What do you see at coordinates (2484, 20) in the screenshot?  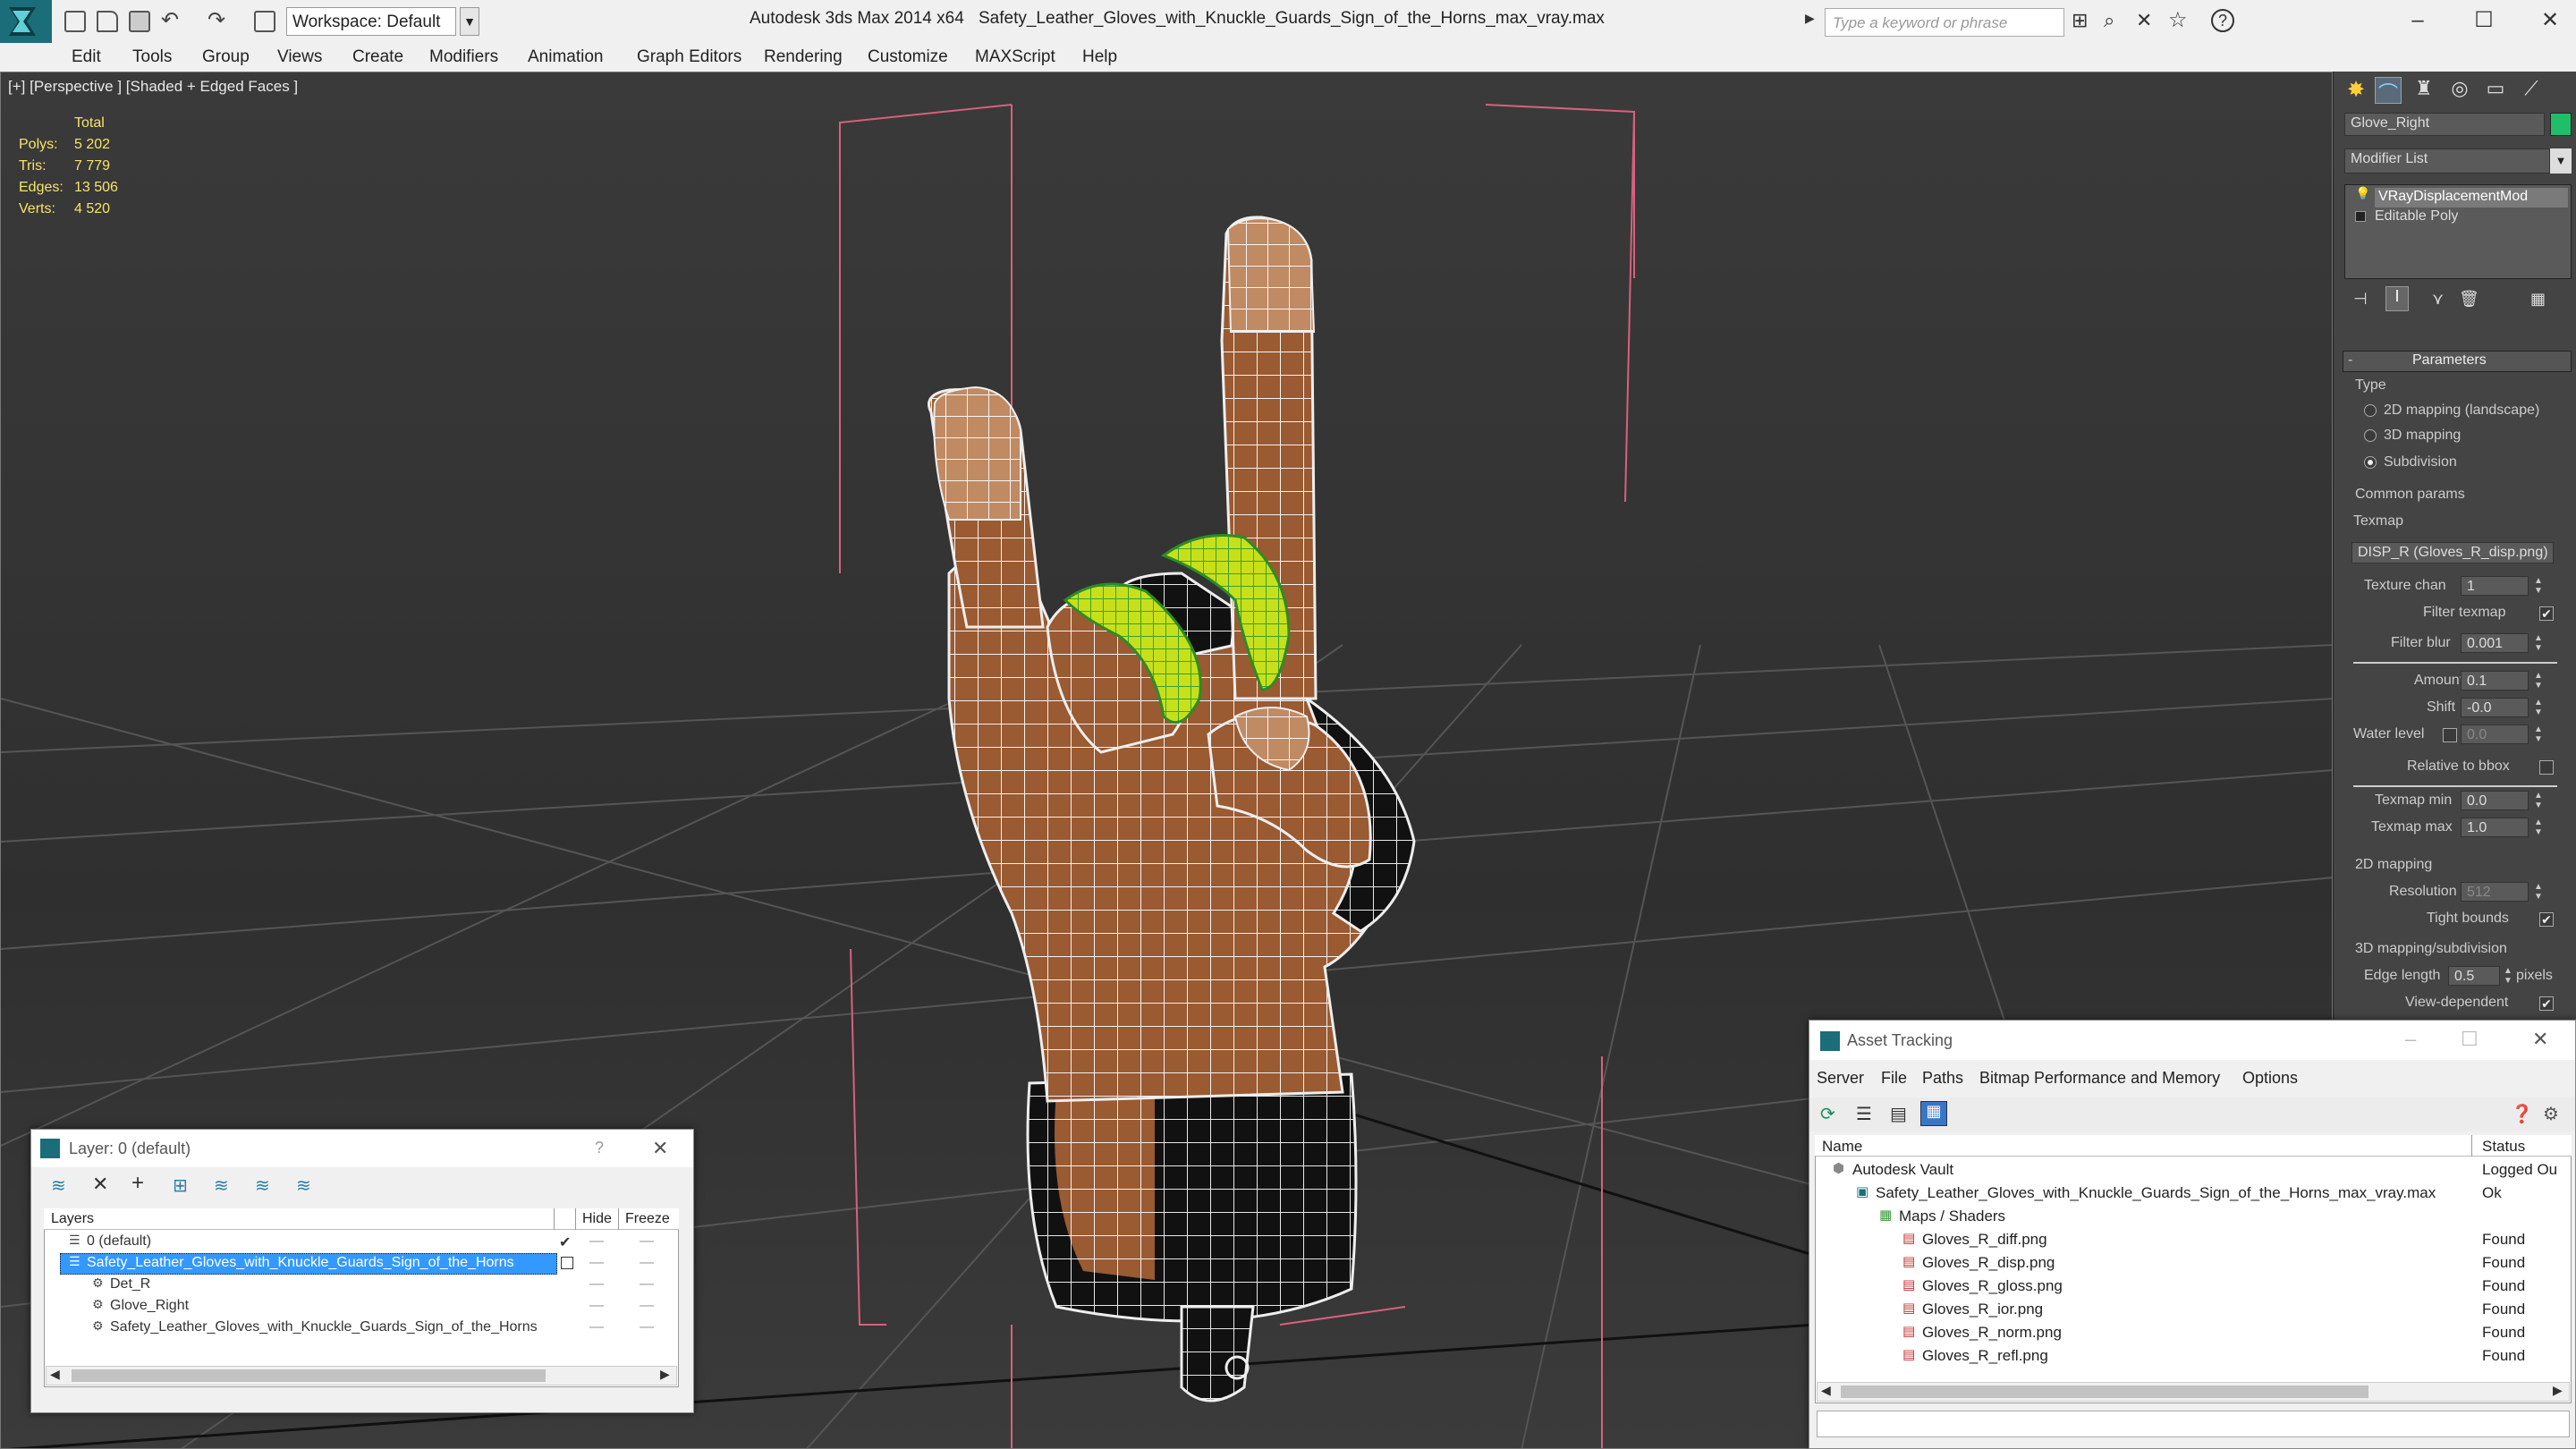 I see `maximize-button: ☐` at bounding box center [2484, 20].